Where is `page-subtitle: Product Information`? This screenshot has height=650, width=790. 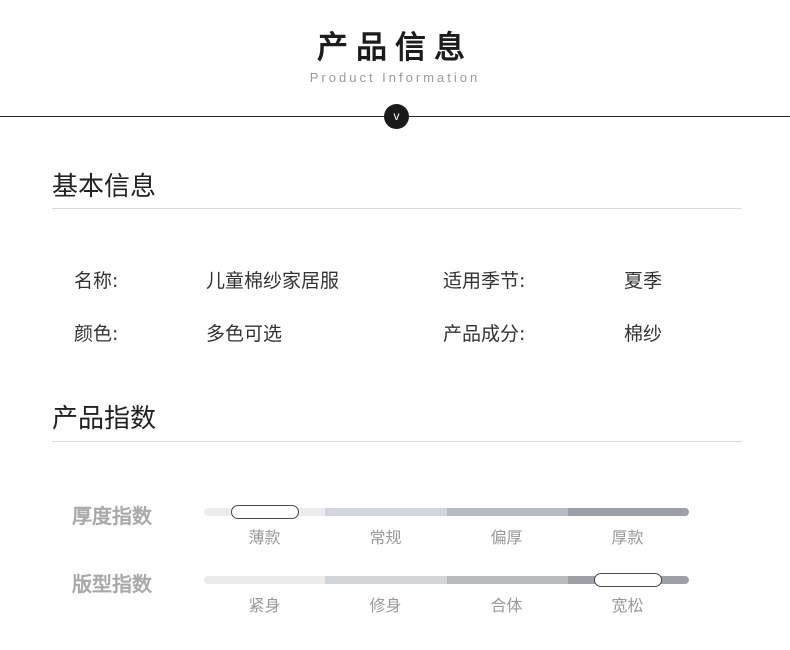
page-subtitle: Product Information is located at coordinates (395, 77).